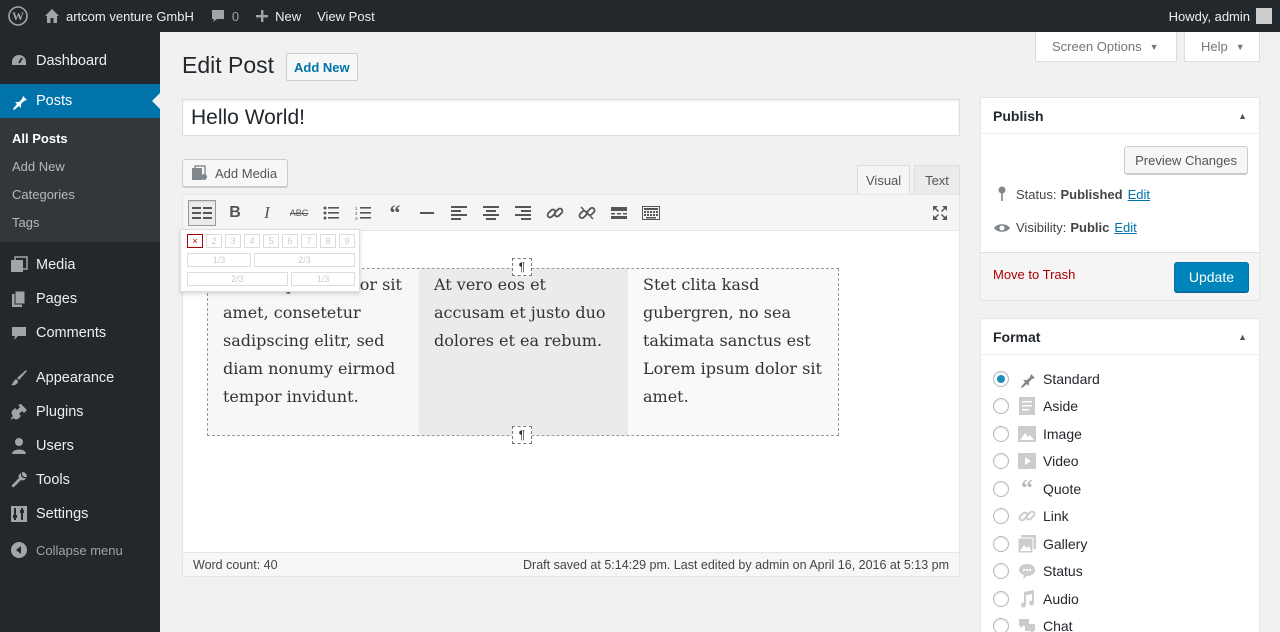  I want to click on tab-text: Text, so click(937, 180).